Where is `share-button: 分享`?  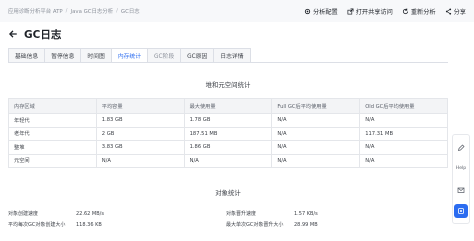 share-button: 分享 is located at coordinates (455, 11).